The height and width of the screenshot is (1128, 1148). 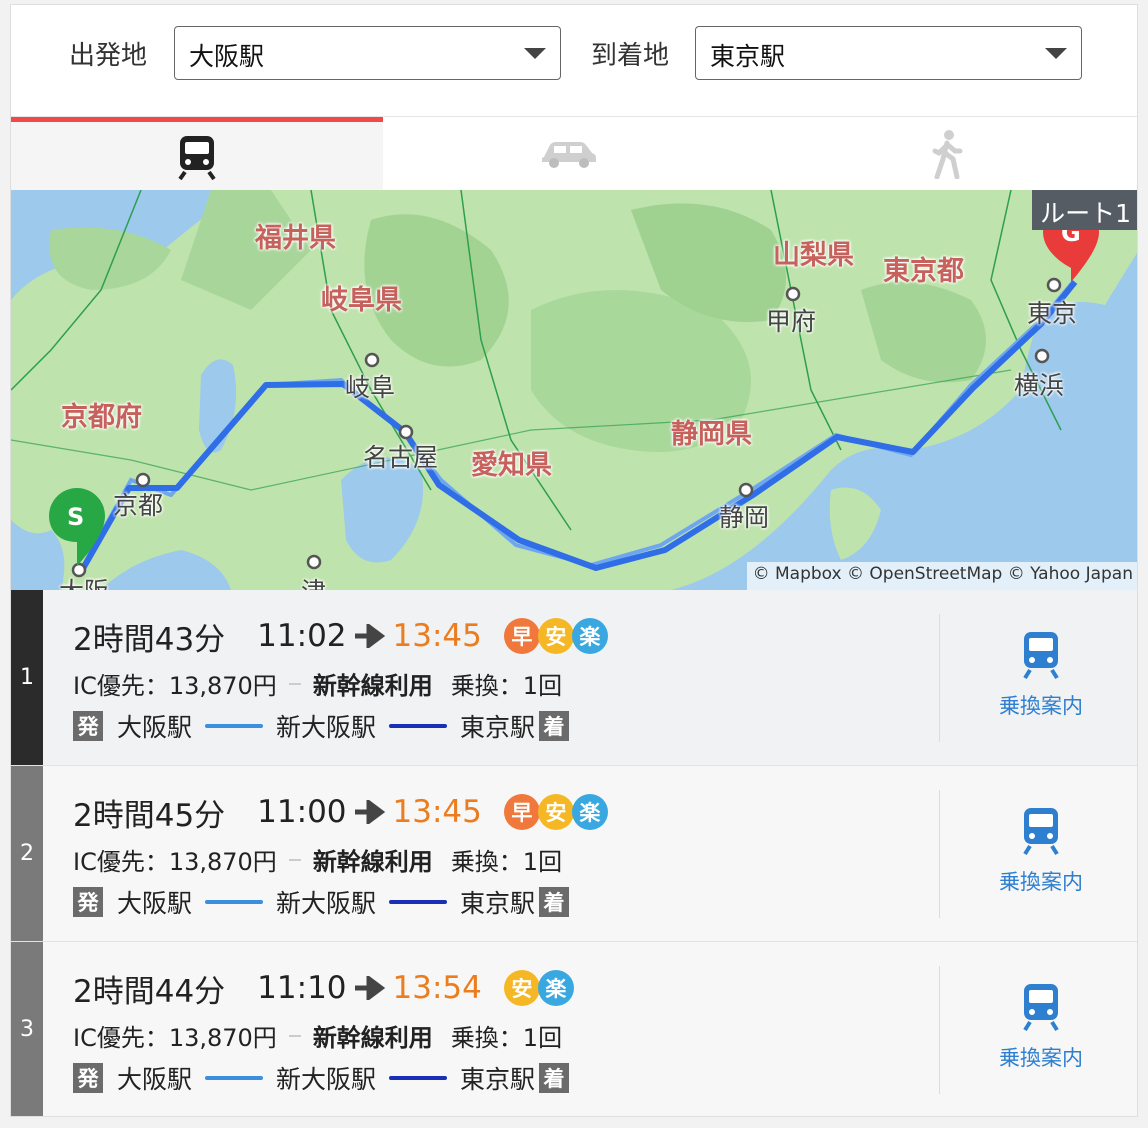 I want to click on start-marker: S, so click(x=75, y=517).